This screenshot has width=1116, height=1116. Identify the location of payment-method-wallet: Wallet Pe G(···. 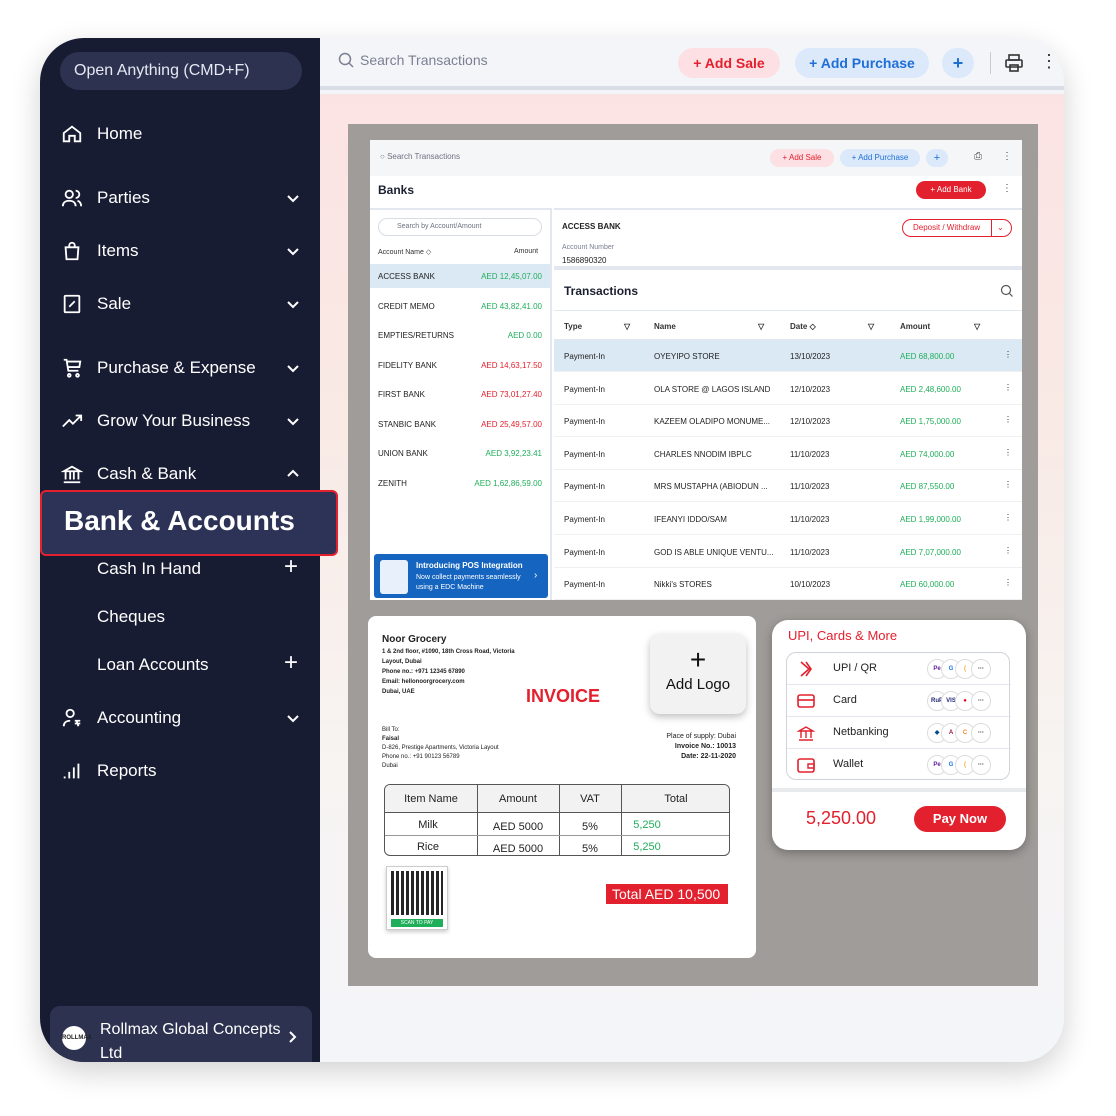
(899, 765).